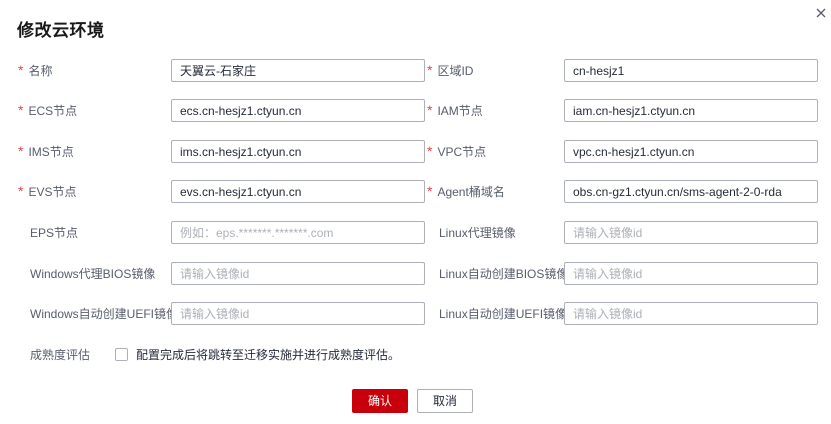 The image size is (831, 424). Describe the element at coordinates (691, 70) in the screenshot. I see `region-id-input` at that location.